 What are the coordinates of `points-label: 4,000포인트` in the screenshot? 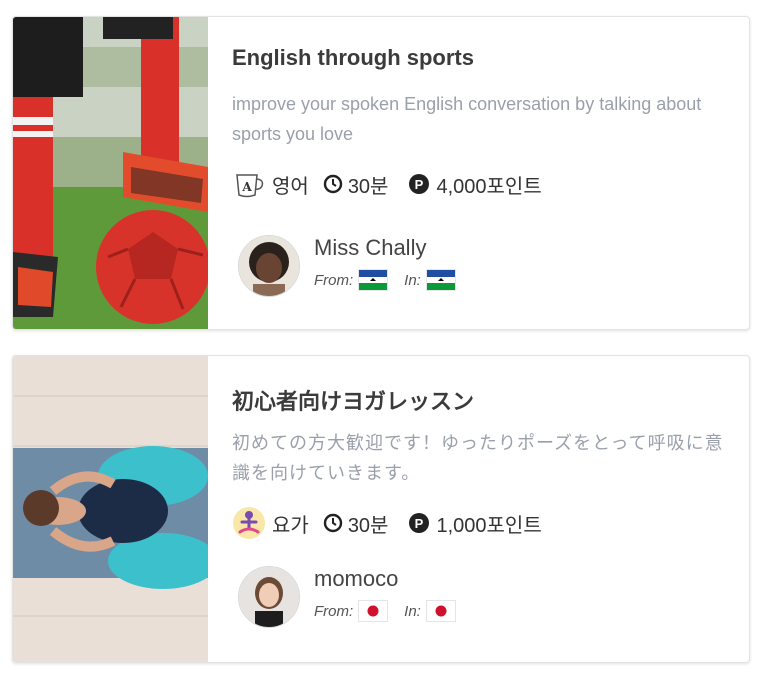 It's located at (489, 186).